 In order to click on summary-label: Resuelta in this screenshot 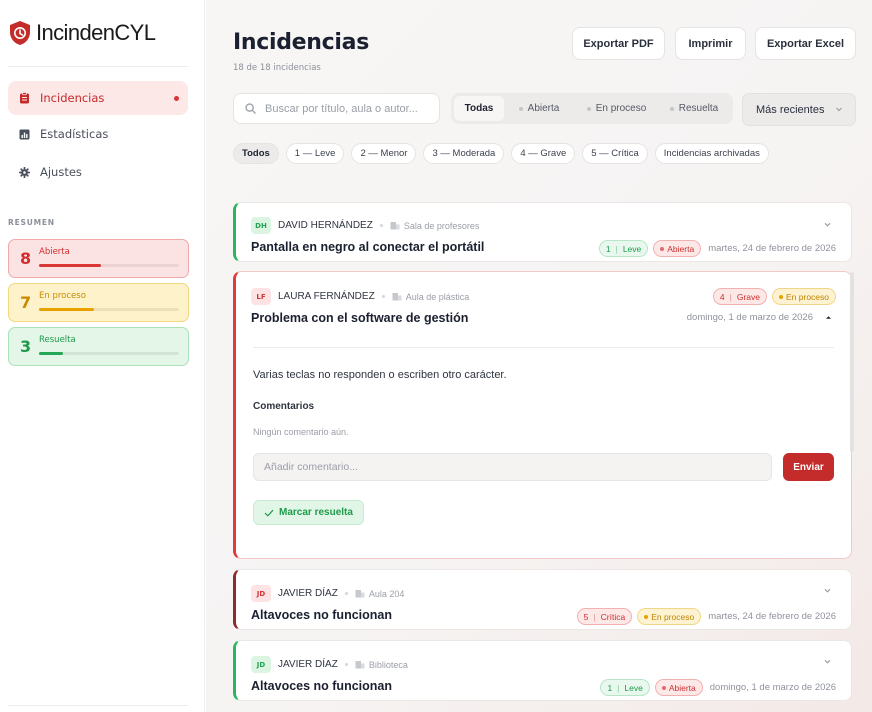, I will do `click(57, 339)`.